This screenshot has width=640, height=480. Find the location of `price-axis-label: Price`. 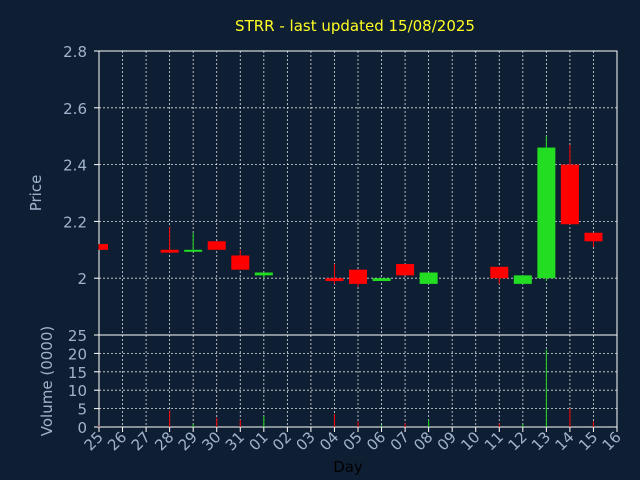

price-axis-label: Price is located at coordinates (36, 193).